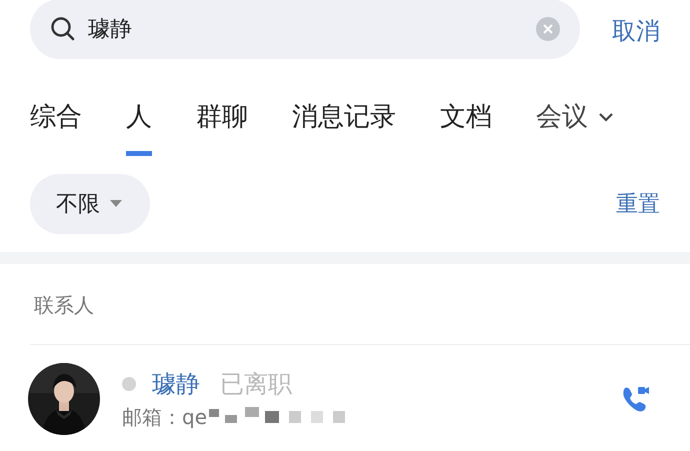 The height and width of the screenshot is (451, 690). Describe the element at coordinates (344, 117) in the screenshot. I see `tab: 消息记录` at that location.